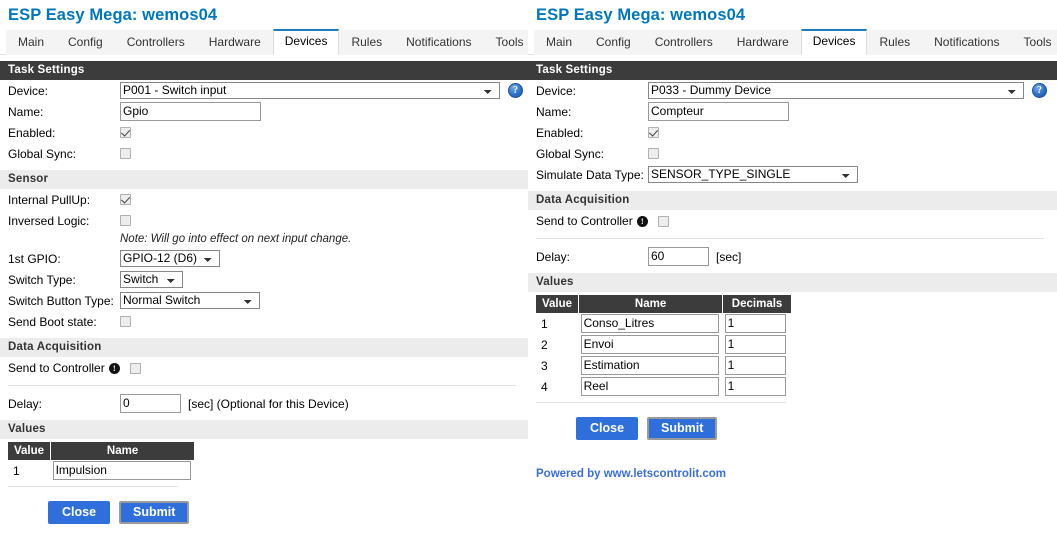 The image size is (1057, 560). What do you see at coordinates (234, 42) in the screenshot?
I see `tab-hardware: Hardware` at bounding box center [234, 42].